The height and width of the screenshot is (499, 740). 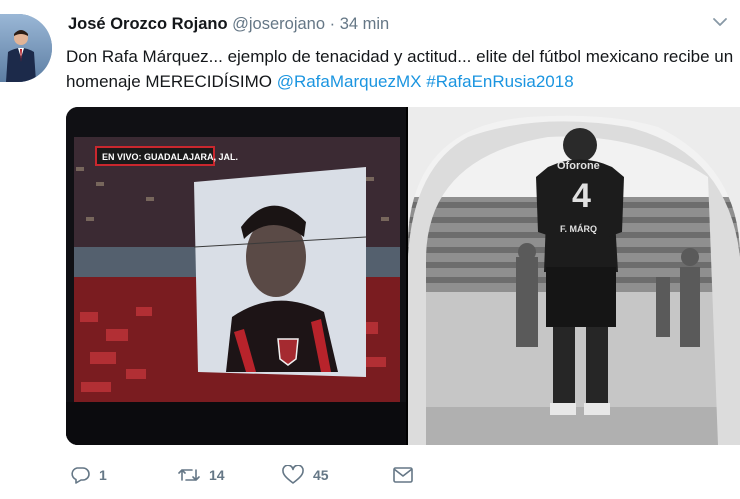 What do you see at coordinates (80, 475) in the screenshot?
I see `reply-icon` at bounding box center [80, 475].